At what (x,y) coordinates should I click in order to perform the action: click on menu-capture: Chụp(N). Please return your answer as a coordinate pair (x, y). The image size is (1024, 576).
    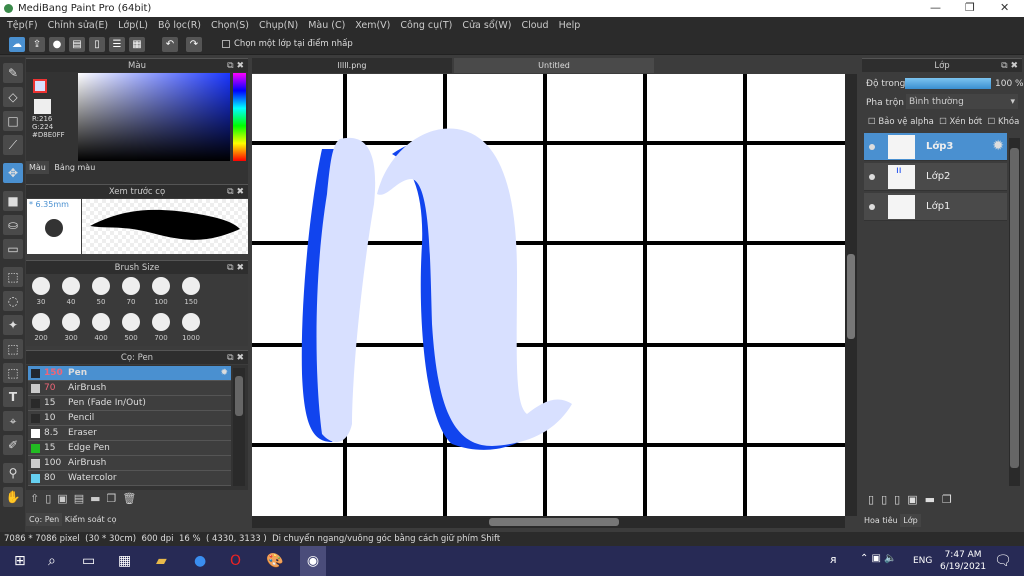
    Looking at the image, I should click on (280, 25).